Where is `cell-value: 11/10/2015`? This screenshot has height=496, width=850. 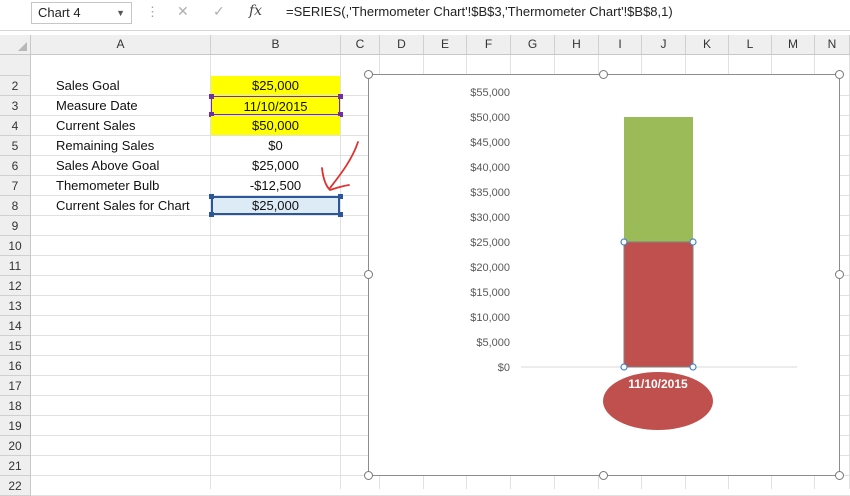
cell-value: 11/10/2015 is located at coordinates (275, 105).